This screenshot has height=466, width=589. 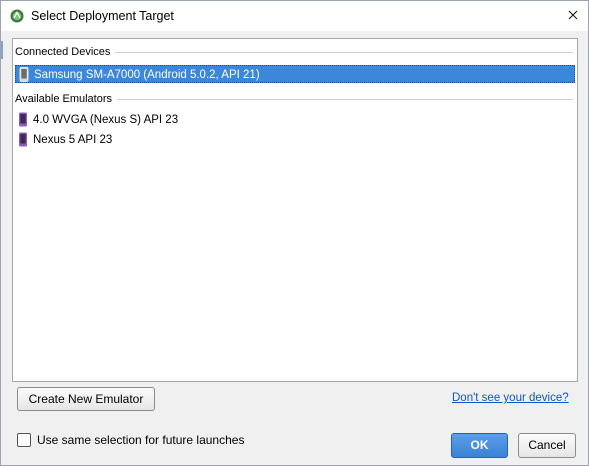 I want to click on device-label: Nexus 5 API 23, so click(x=73, y=140).